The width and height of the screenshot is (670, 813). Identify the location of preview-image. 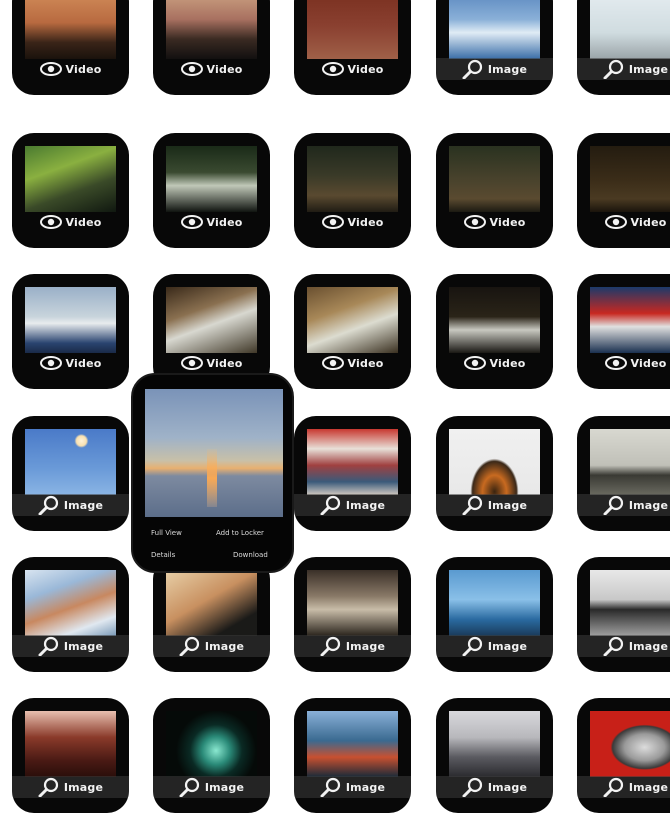
(214, 453).